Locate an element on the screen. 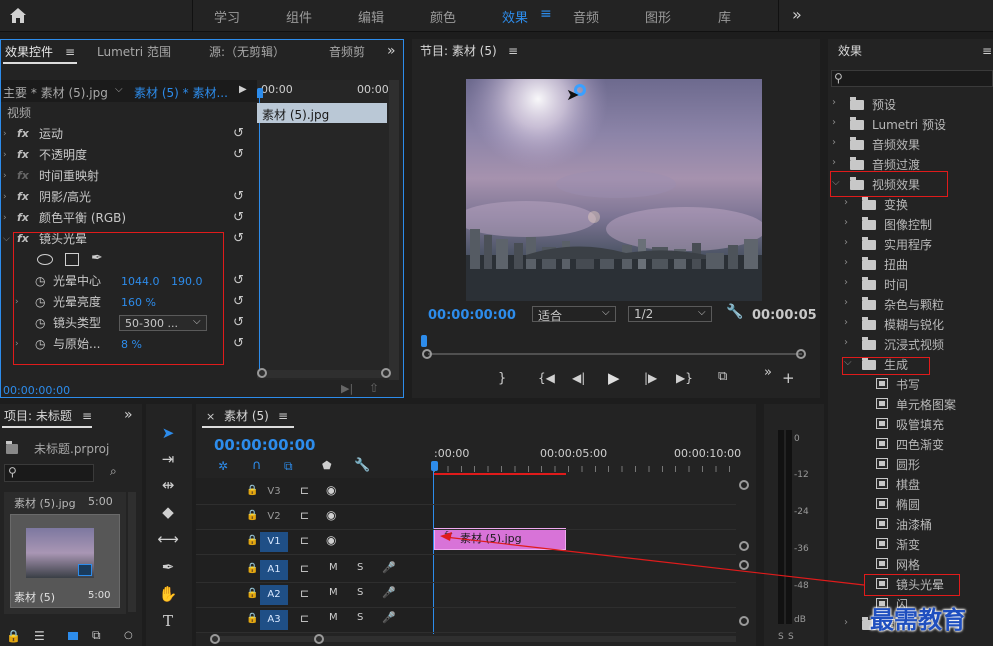 The width and height of the screenshot is (993, 646). annotation-arrow is located at coordinates (652, 559).